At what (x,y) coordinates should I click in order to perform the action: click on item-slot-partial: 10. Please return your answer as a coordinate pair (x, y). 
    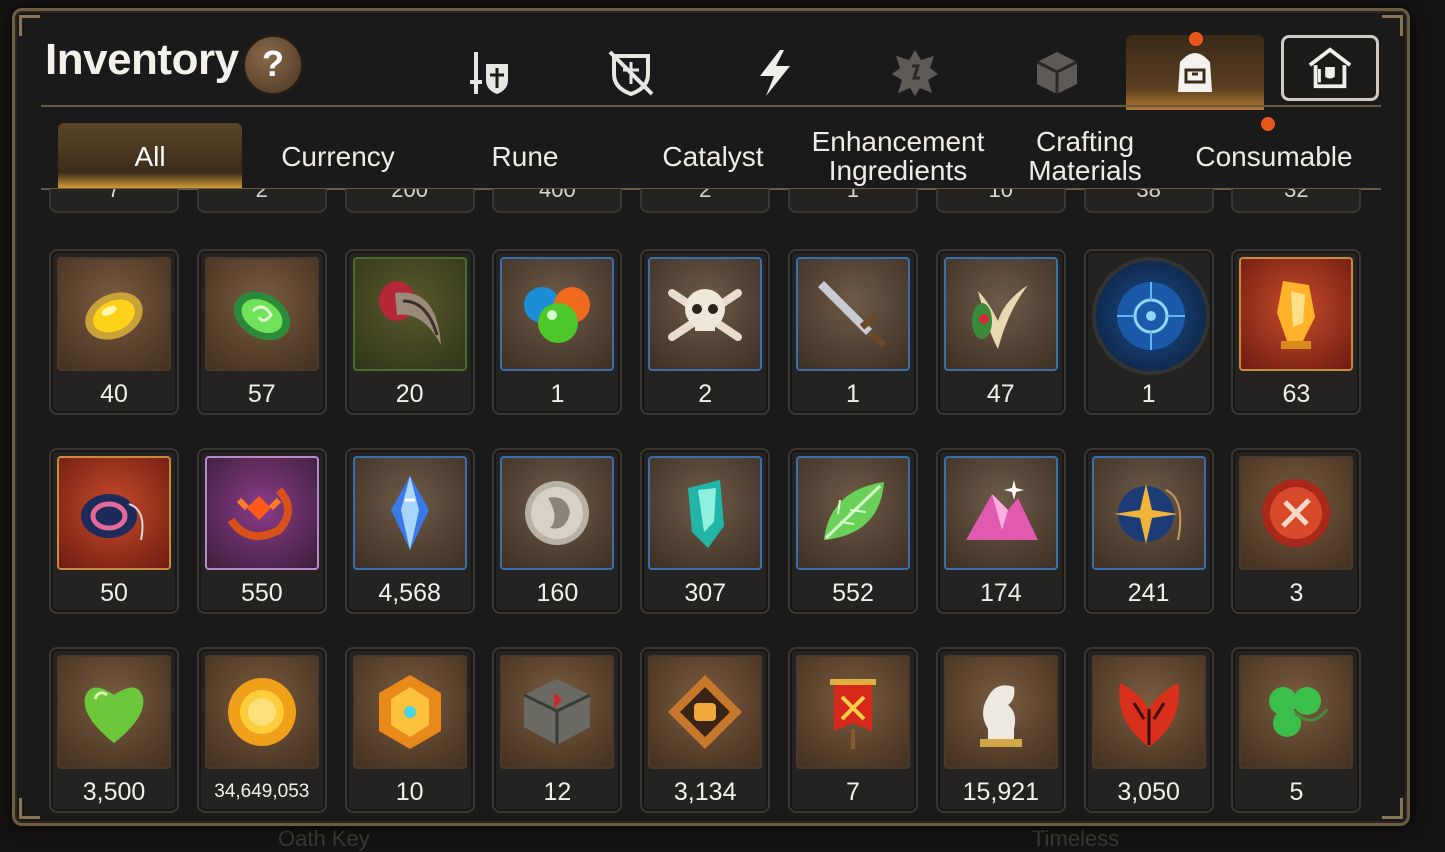
    Looking at the image, I should click on (1000, 201).